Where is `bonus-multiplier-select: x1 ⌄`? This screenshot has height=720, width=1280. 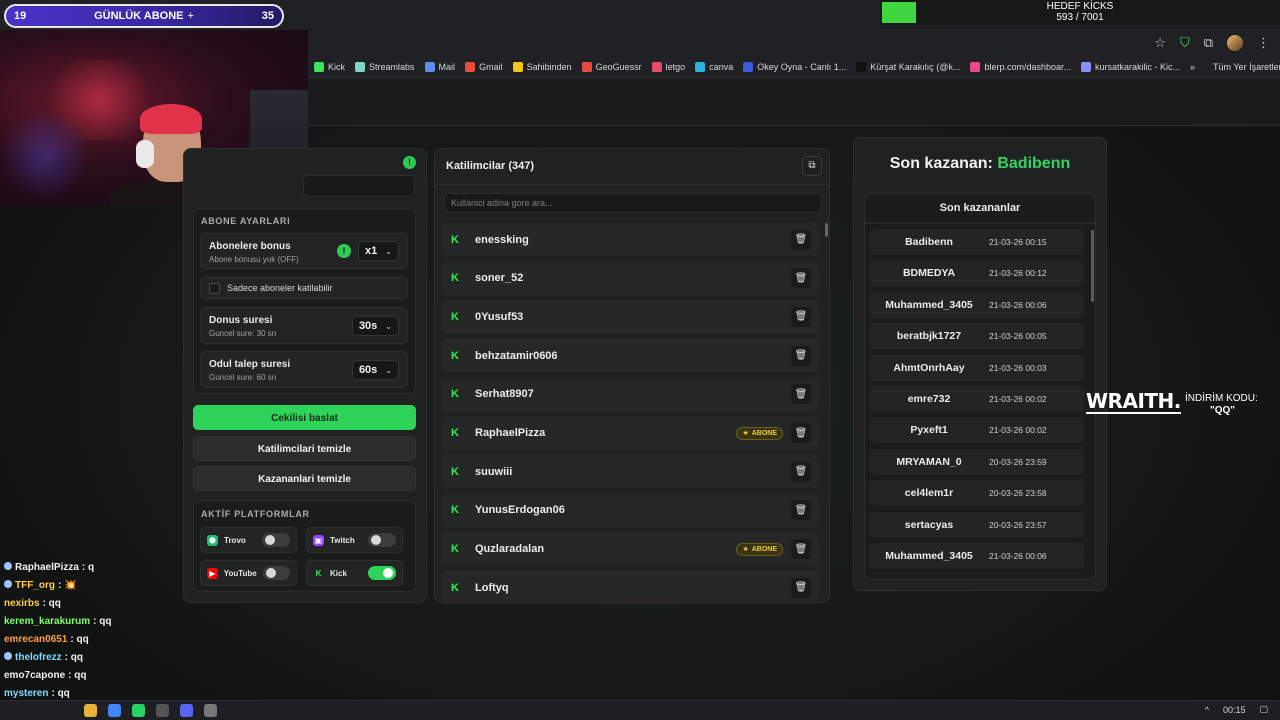
bonus-multiplier-select: x1 ⌄ is located at coordinates (378, 251).